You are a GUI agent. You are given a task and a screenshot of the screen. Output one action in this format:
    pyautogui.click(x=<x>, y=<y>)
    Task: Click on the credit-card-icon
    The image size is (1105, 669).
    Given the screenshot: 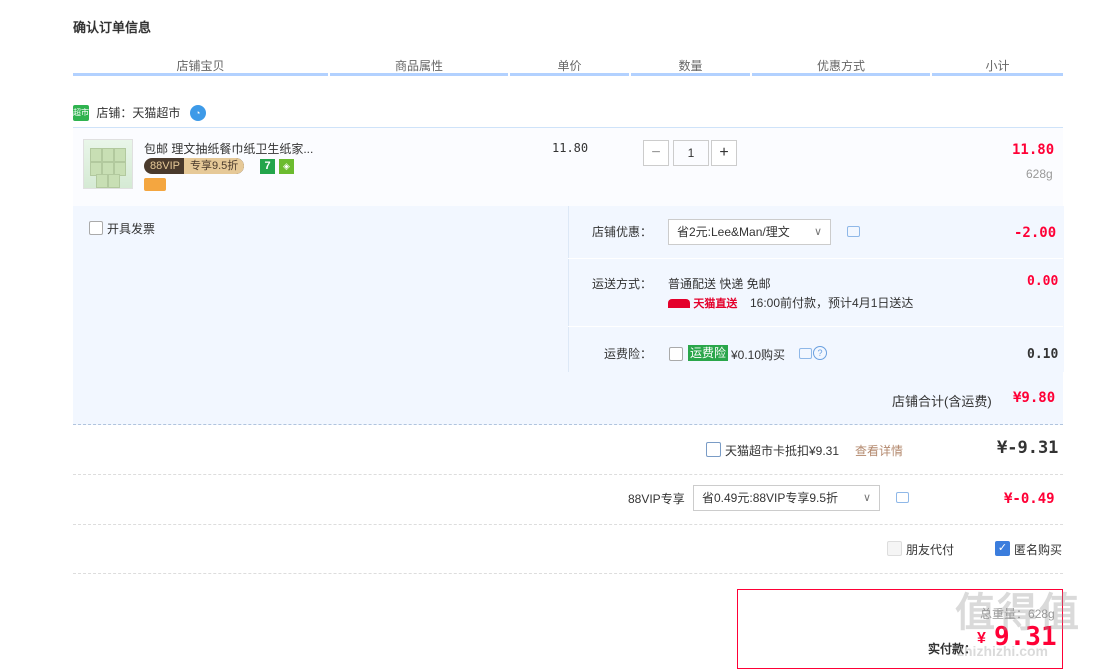 What is the action you would take?
    pyautogui.click(x=155, y=184)
    